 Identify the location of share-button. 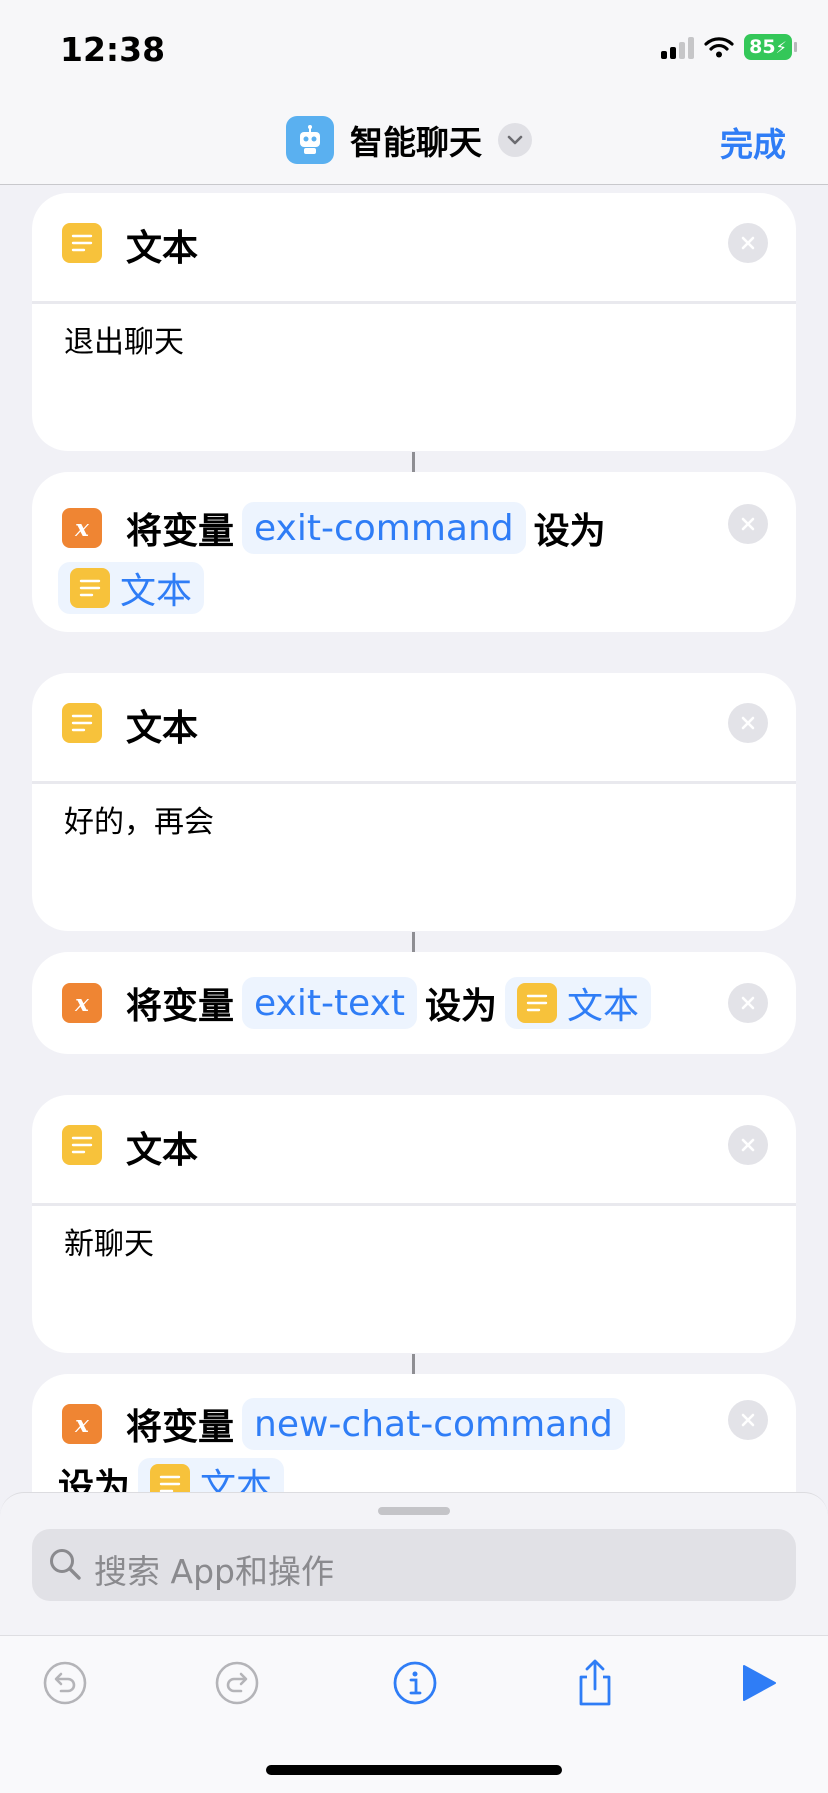
(595, 1683).